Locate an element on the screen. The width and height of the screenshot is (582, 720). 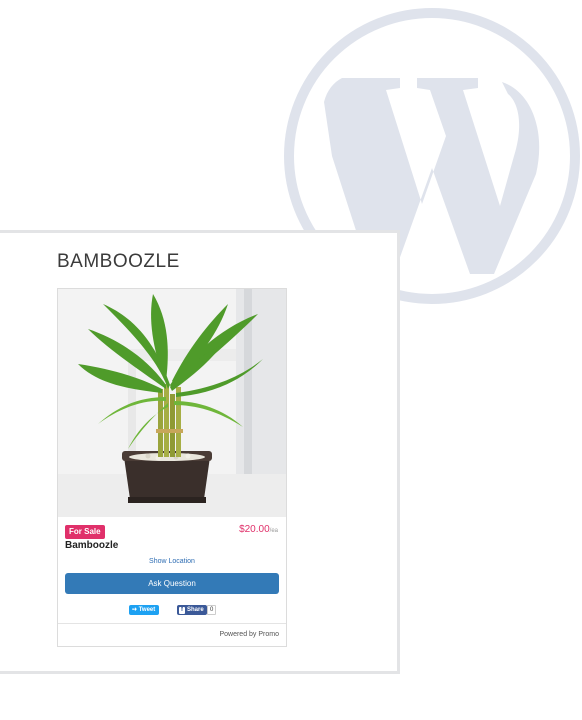
divider is located at coordinates (172, 623).